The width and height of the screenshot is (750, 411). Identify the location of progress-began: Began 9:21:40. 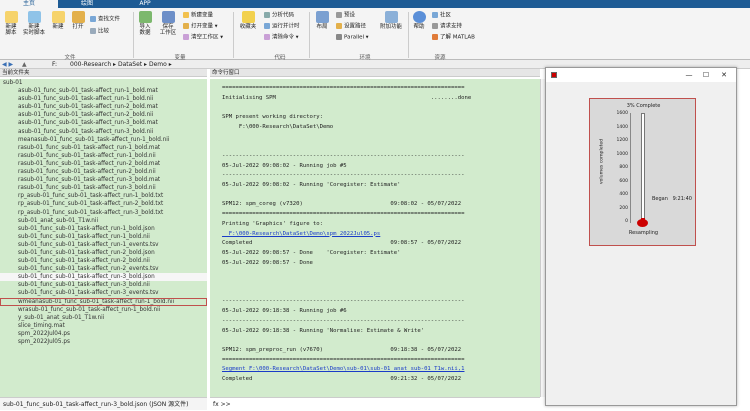
(672, 199).